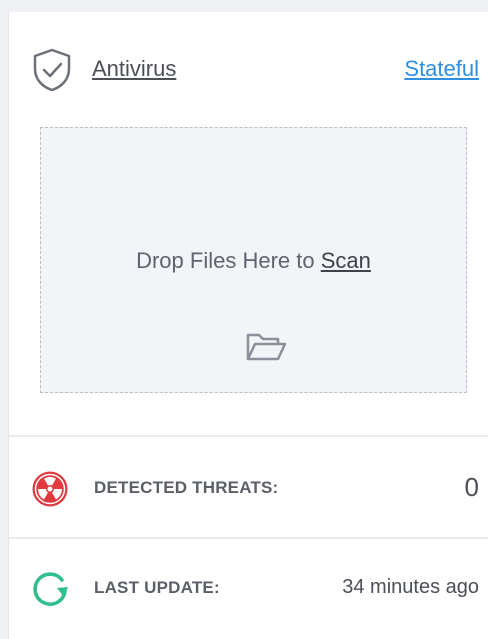 This screenshot has height=639, width=488. What do you see at coordinates (50, 489) in the screenshot?
I see `radiation-icon` at bounding box center [50, 489].